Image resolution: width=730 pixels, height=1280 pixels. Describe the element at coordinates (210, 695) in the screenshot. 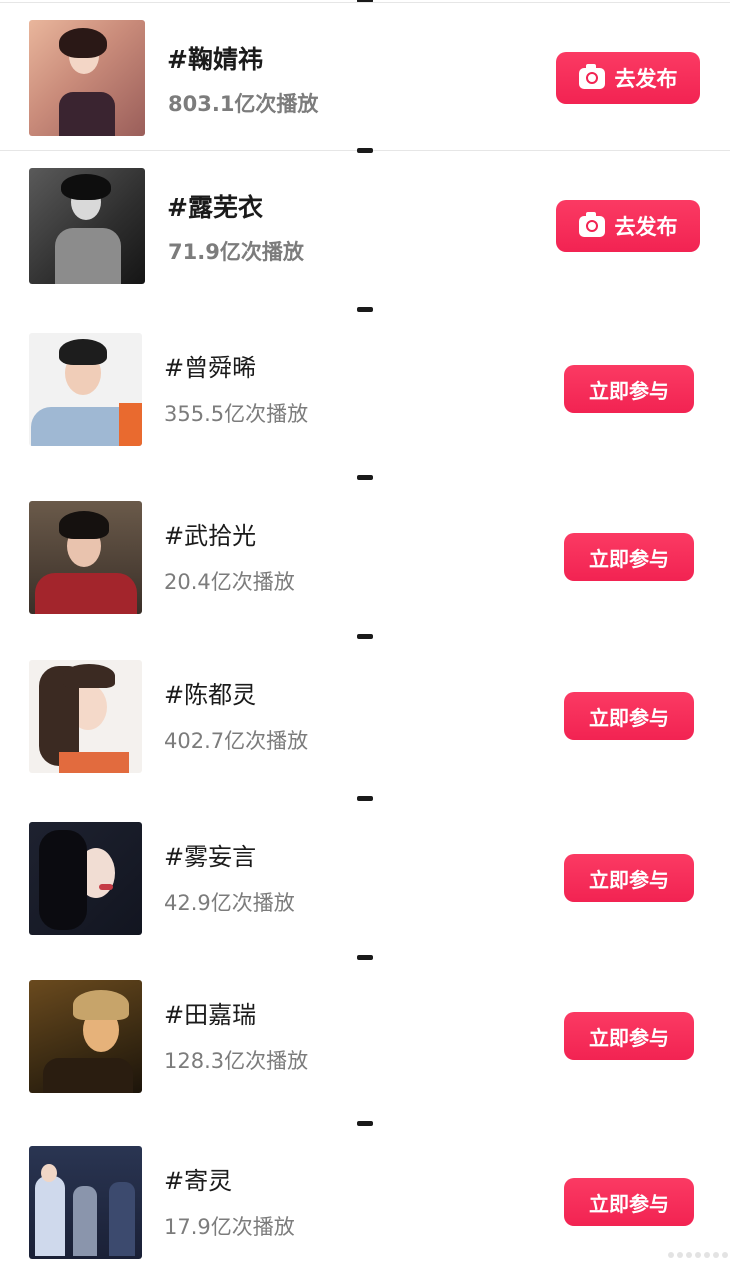

I see `topic-title: #陈都灵` at that location.